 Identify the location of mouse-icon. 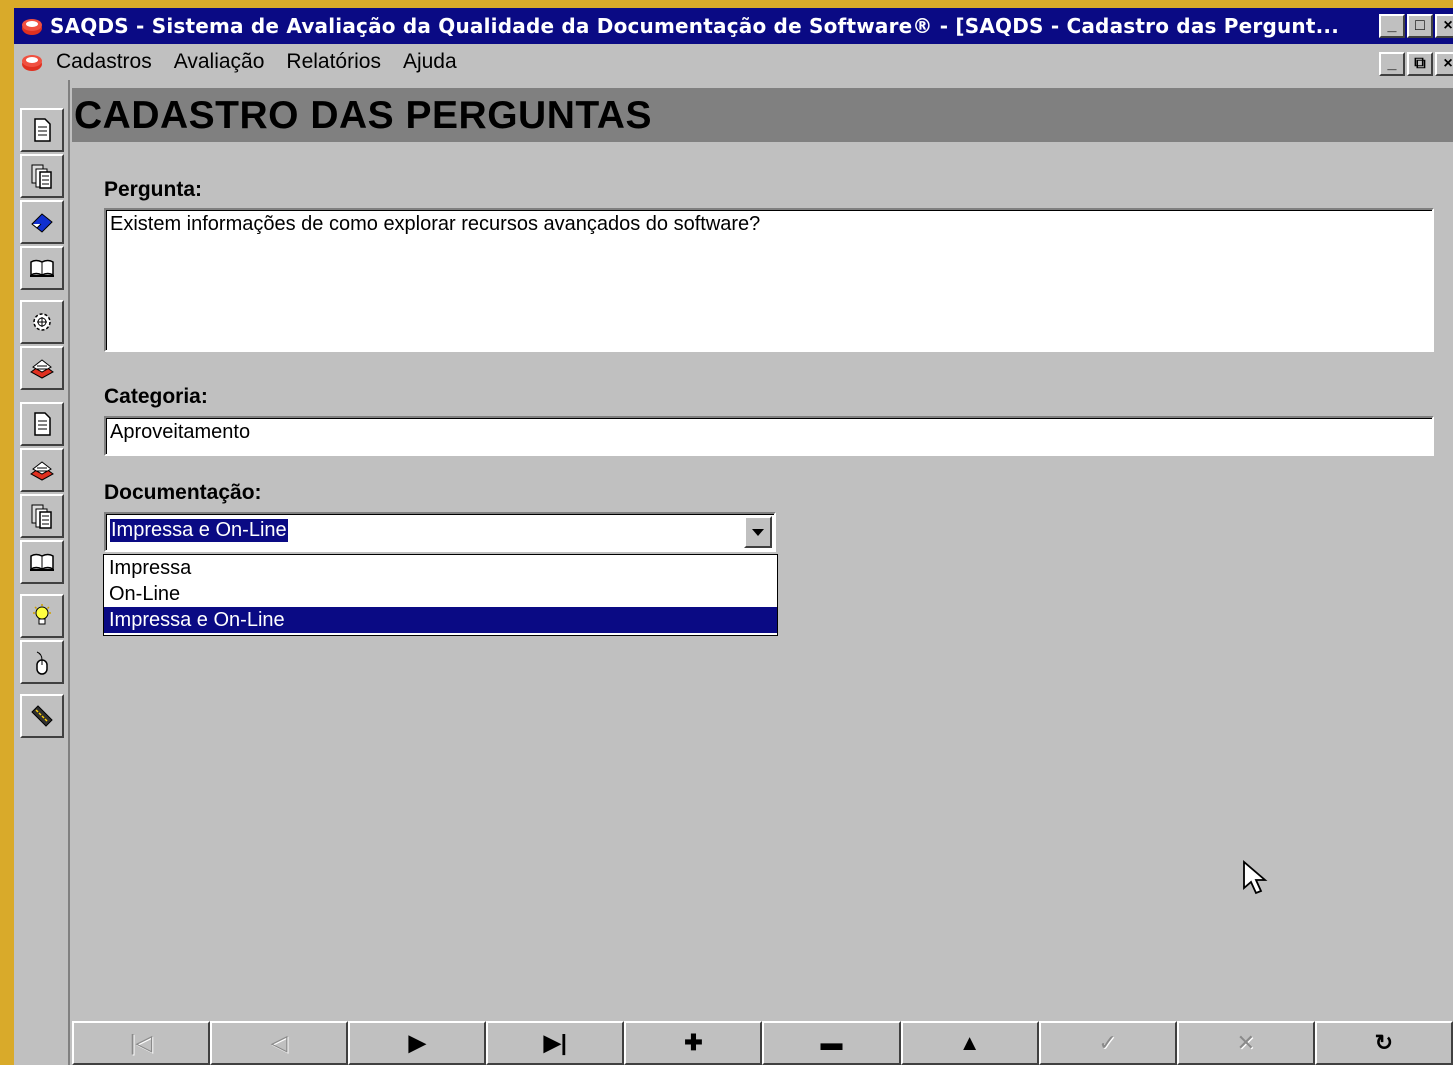
(42, 663).